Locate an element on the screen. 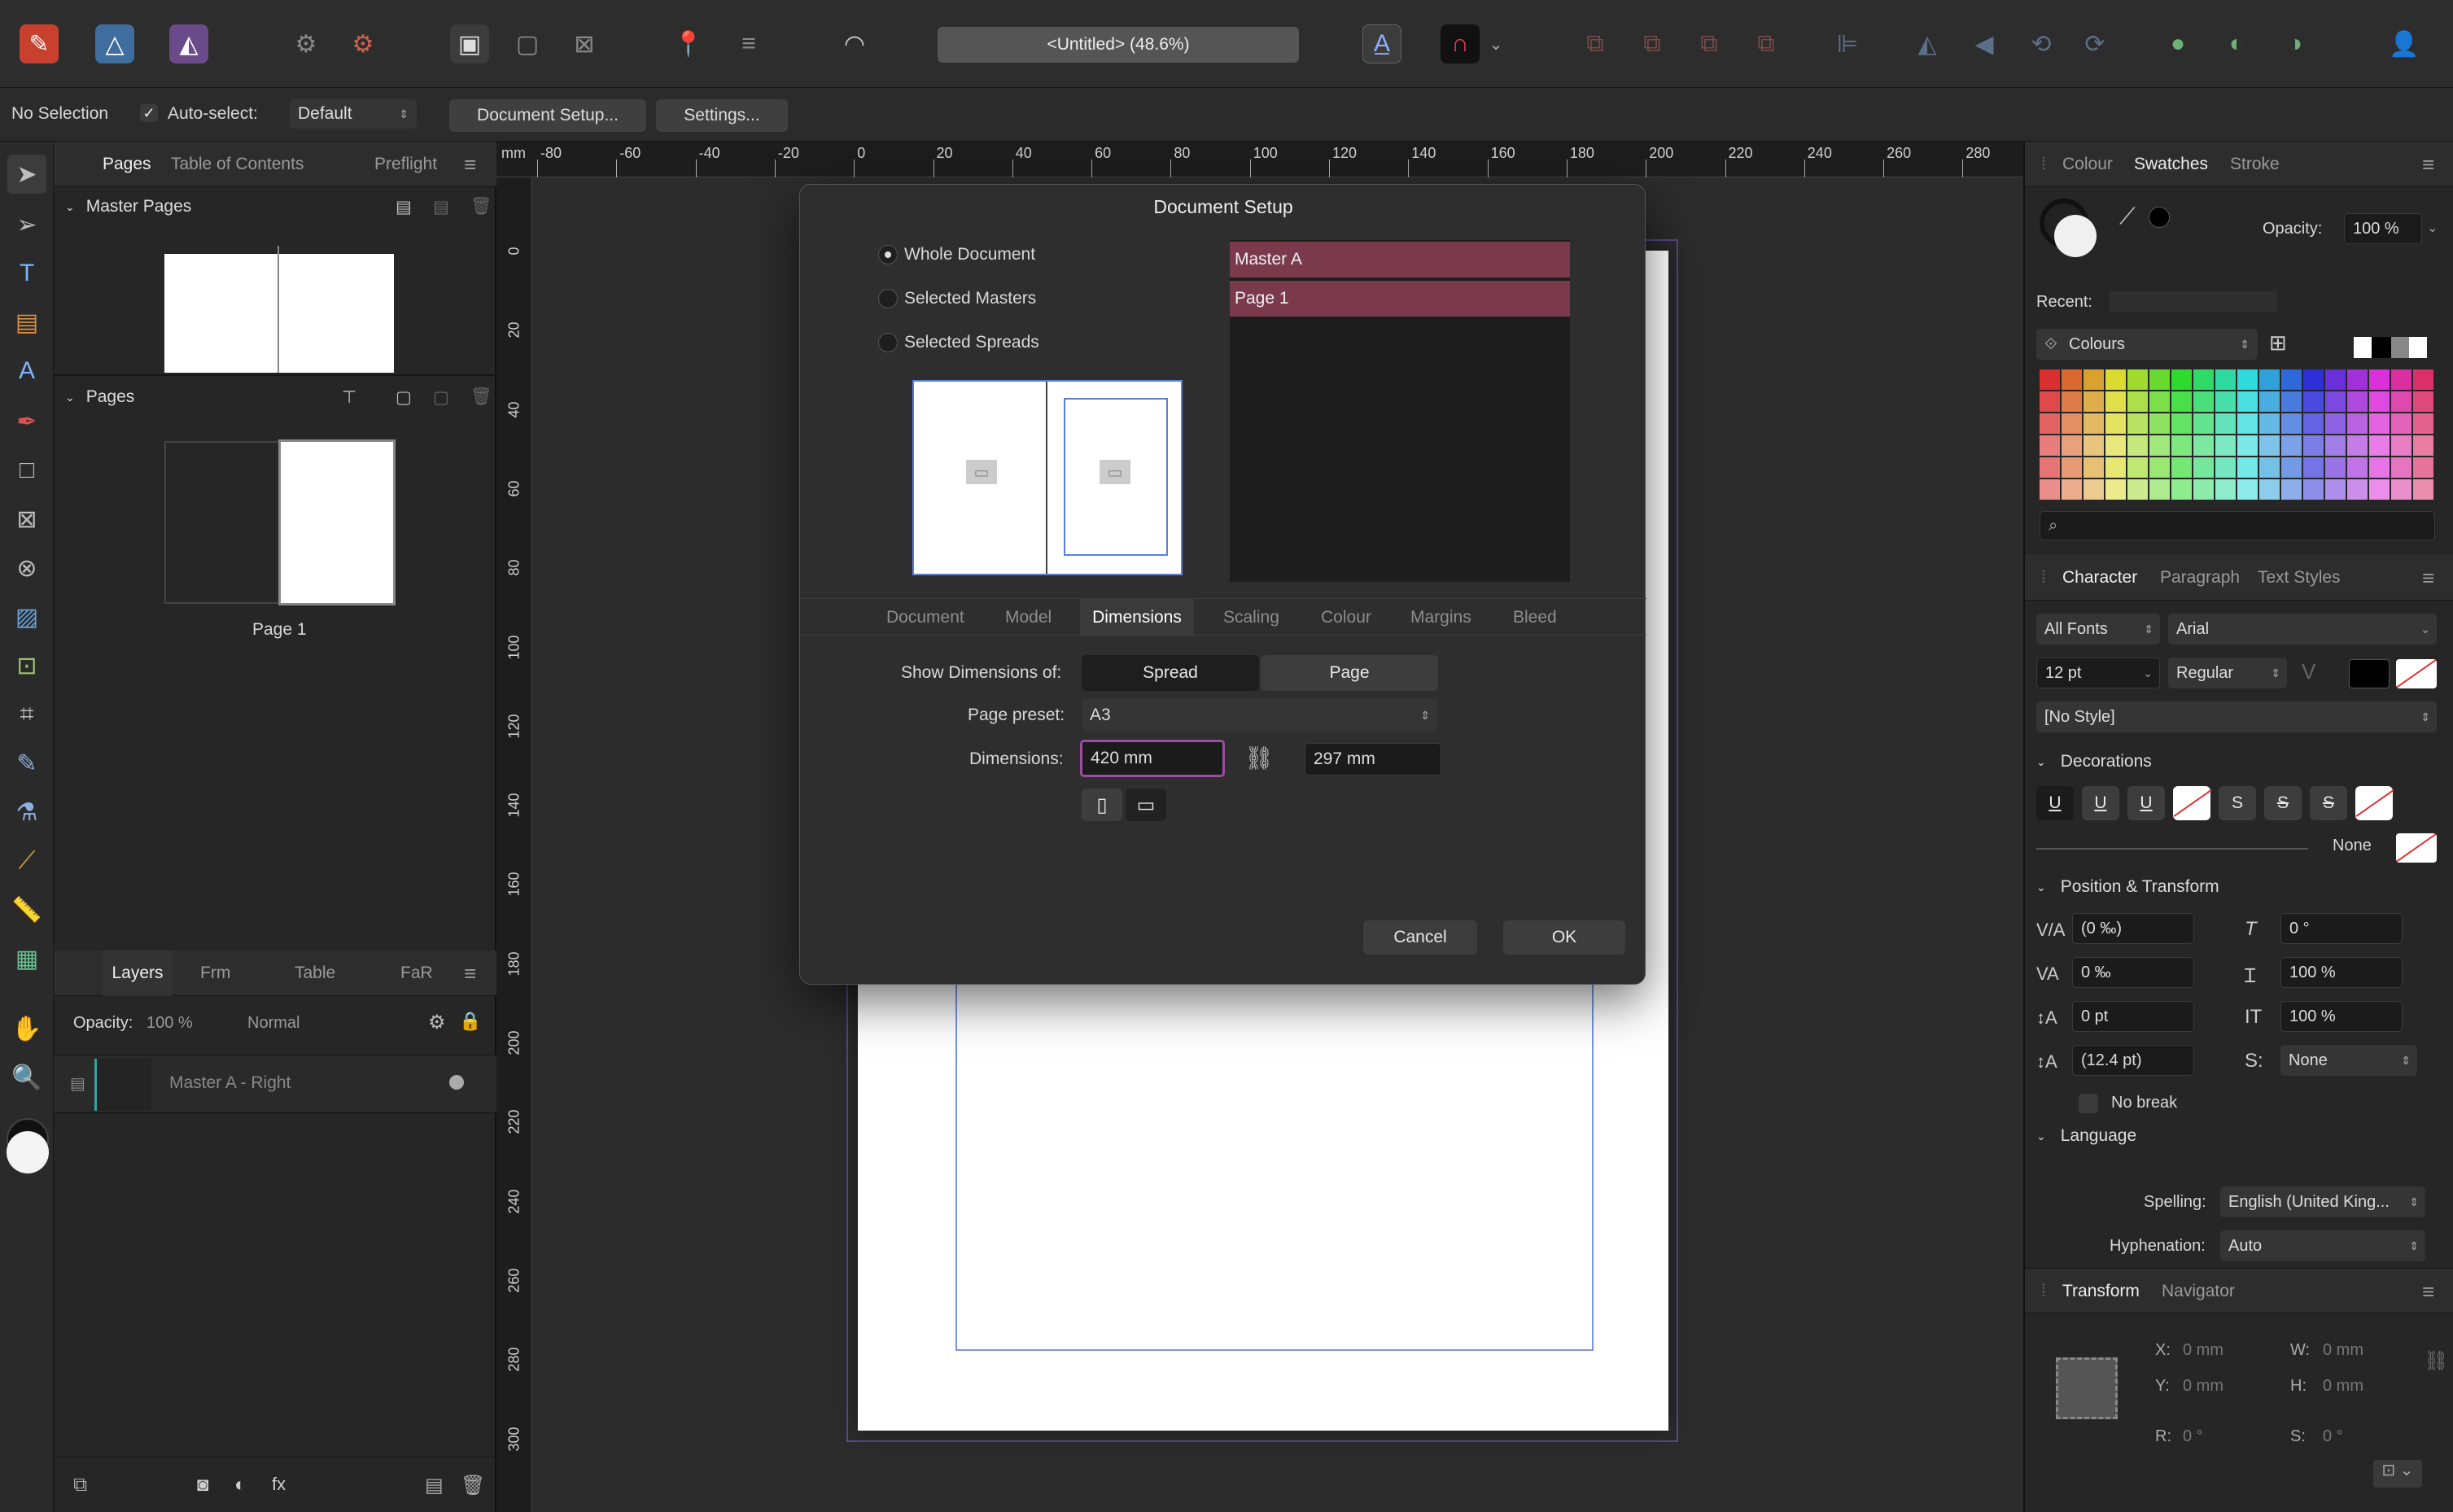 Image resolution: width=2453 pixels, height=1512 pixels. picture-frame-tool-icon: ⊠ is located at coordinates (26, 519).